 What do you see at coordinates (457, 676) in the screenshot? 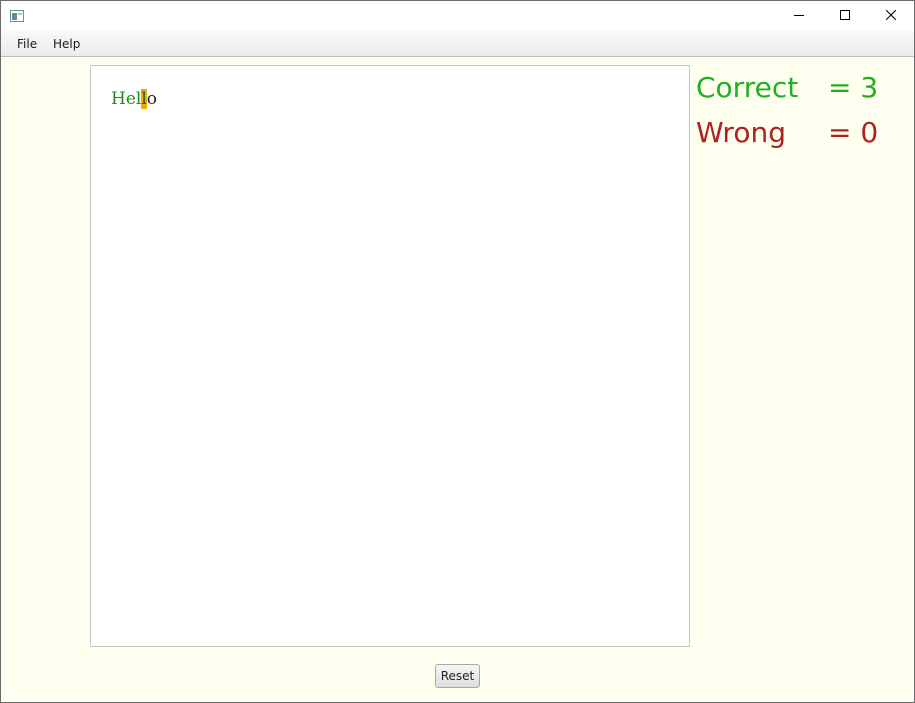
I see `reset-button: Reset` at bounding box center [457, 676].